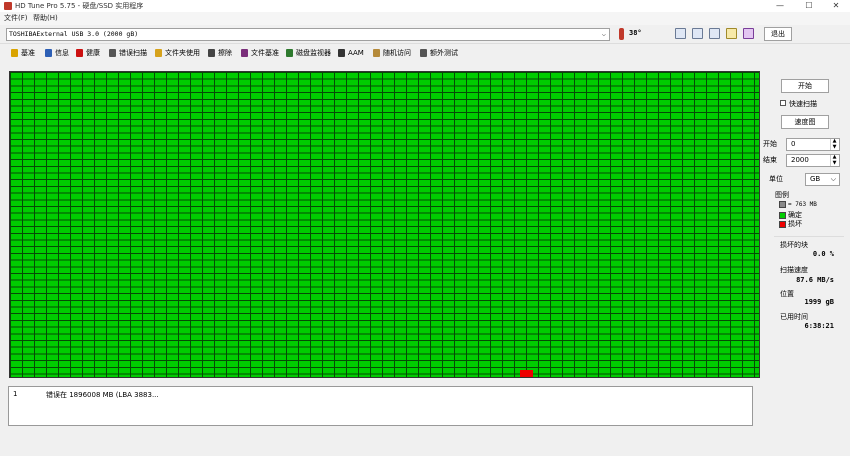  Describe the element at coordinates (88, 53) in the screenshot. I see `tab-health: 健康` at that location.